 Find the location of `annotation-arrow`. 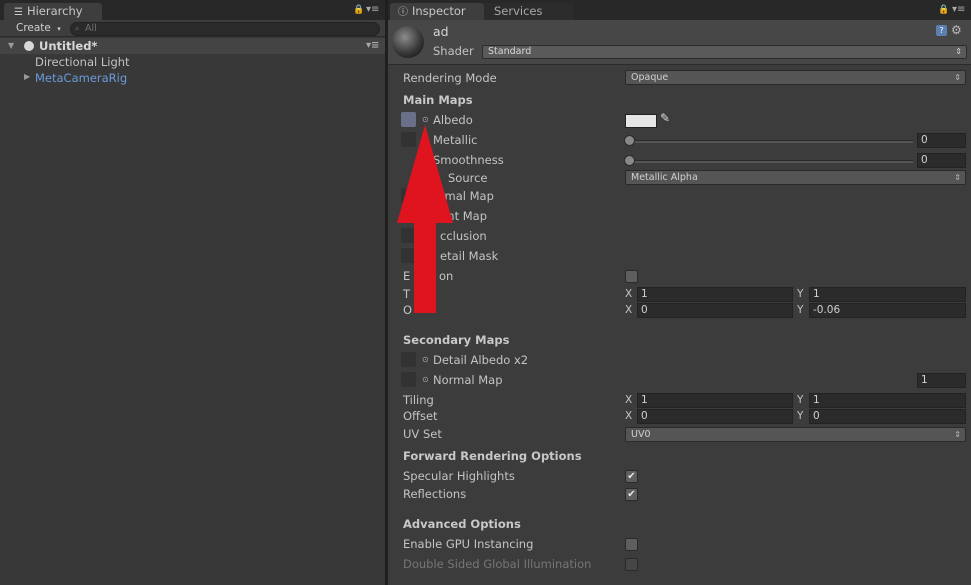

annotation-arrow is located at coordinates (425, 219).